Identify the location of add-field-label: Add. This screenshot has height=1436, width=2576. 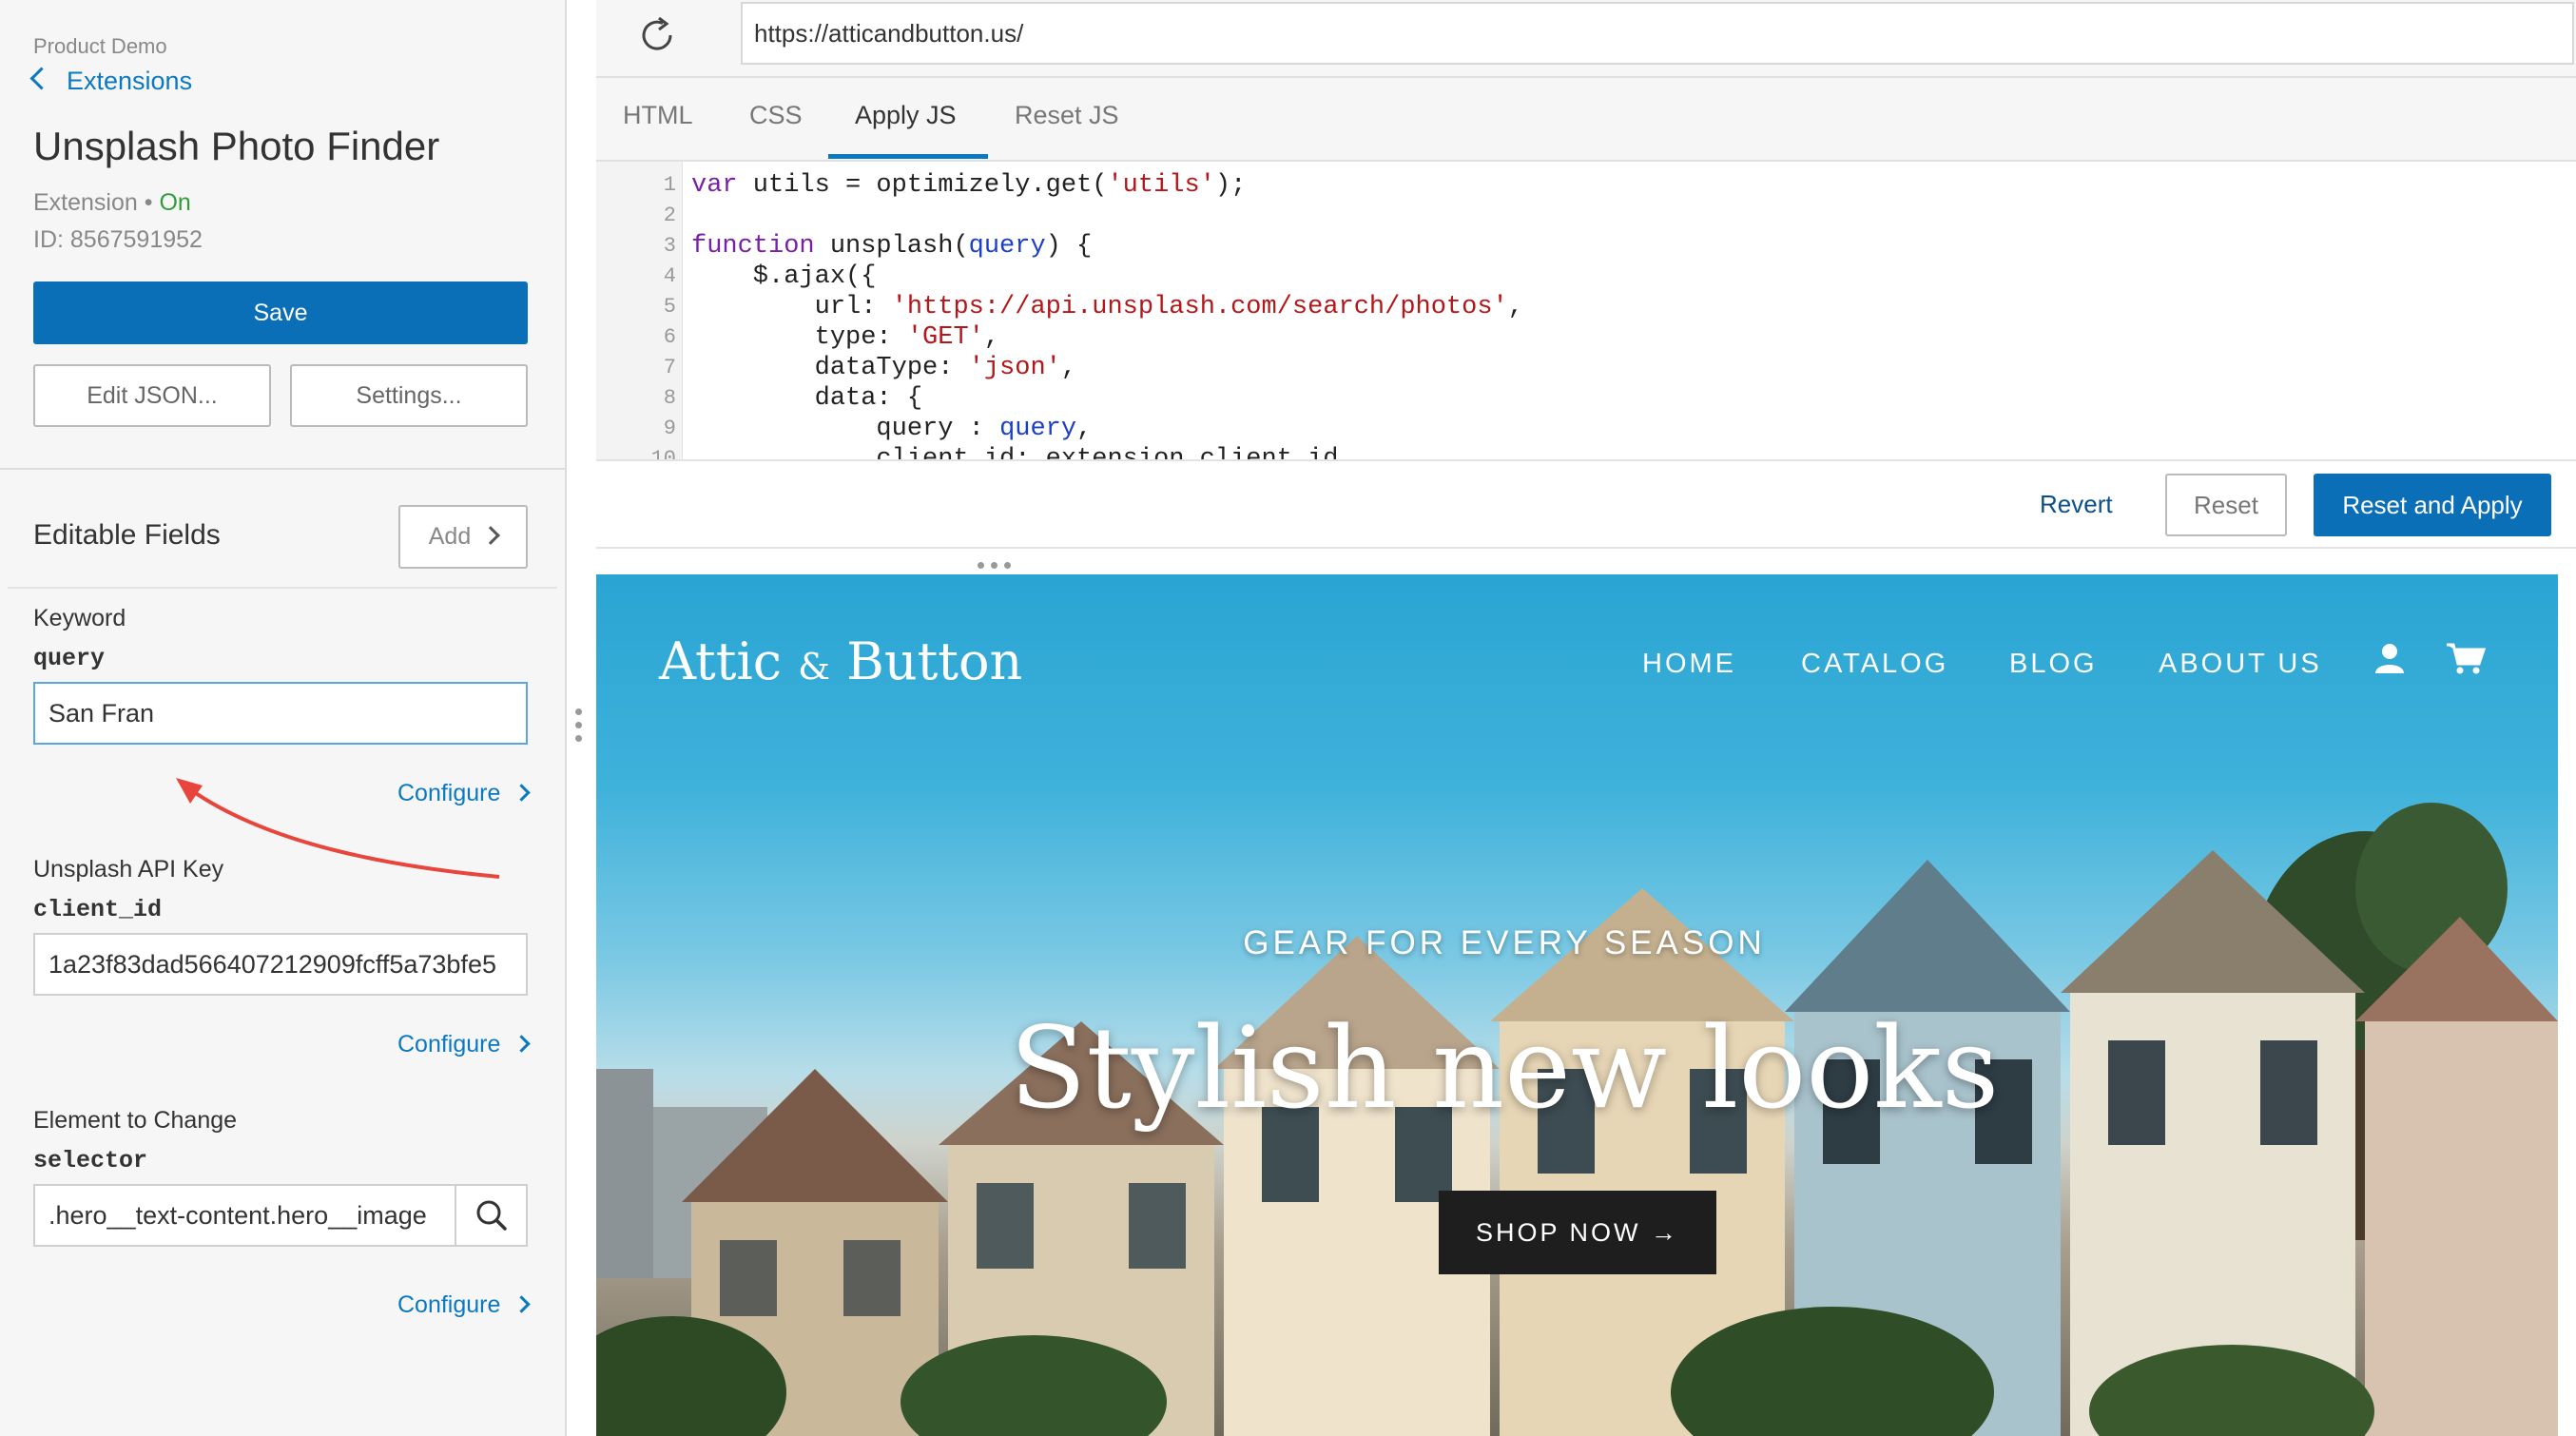
(450, 536).